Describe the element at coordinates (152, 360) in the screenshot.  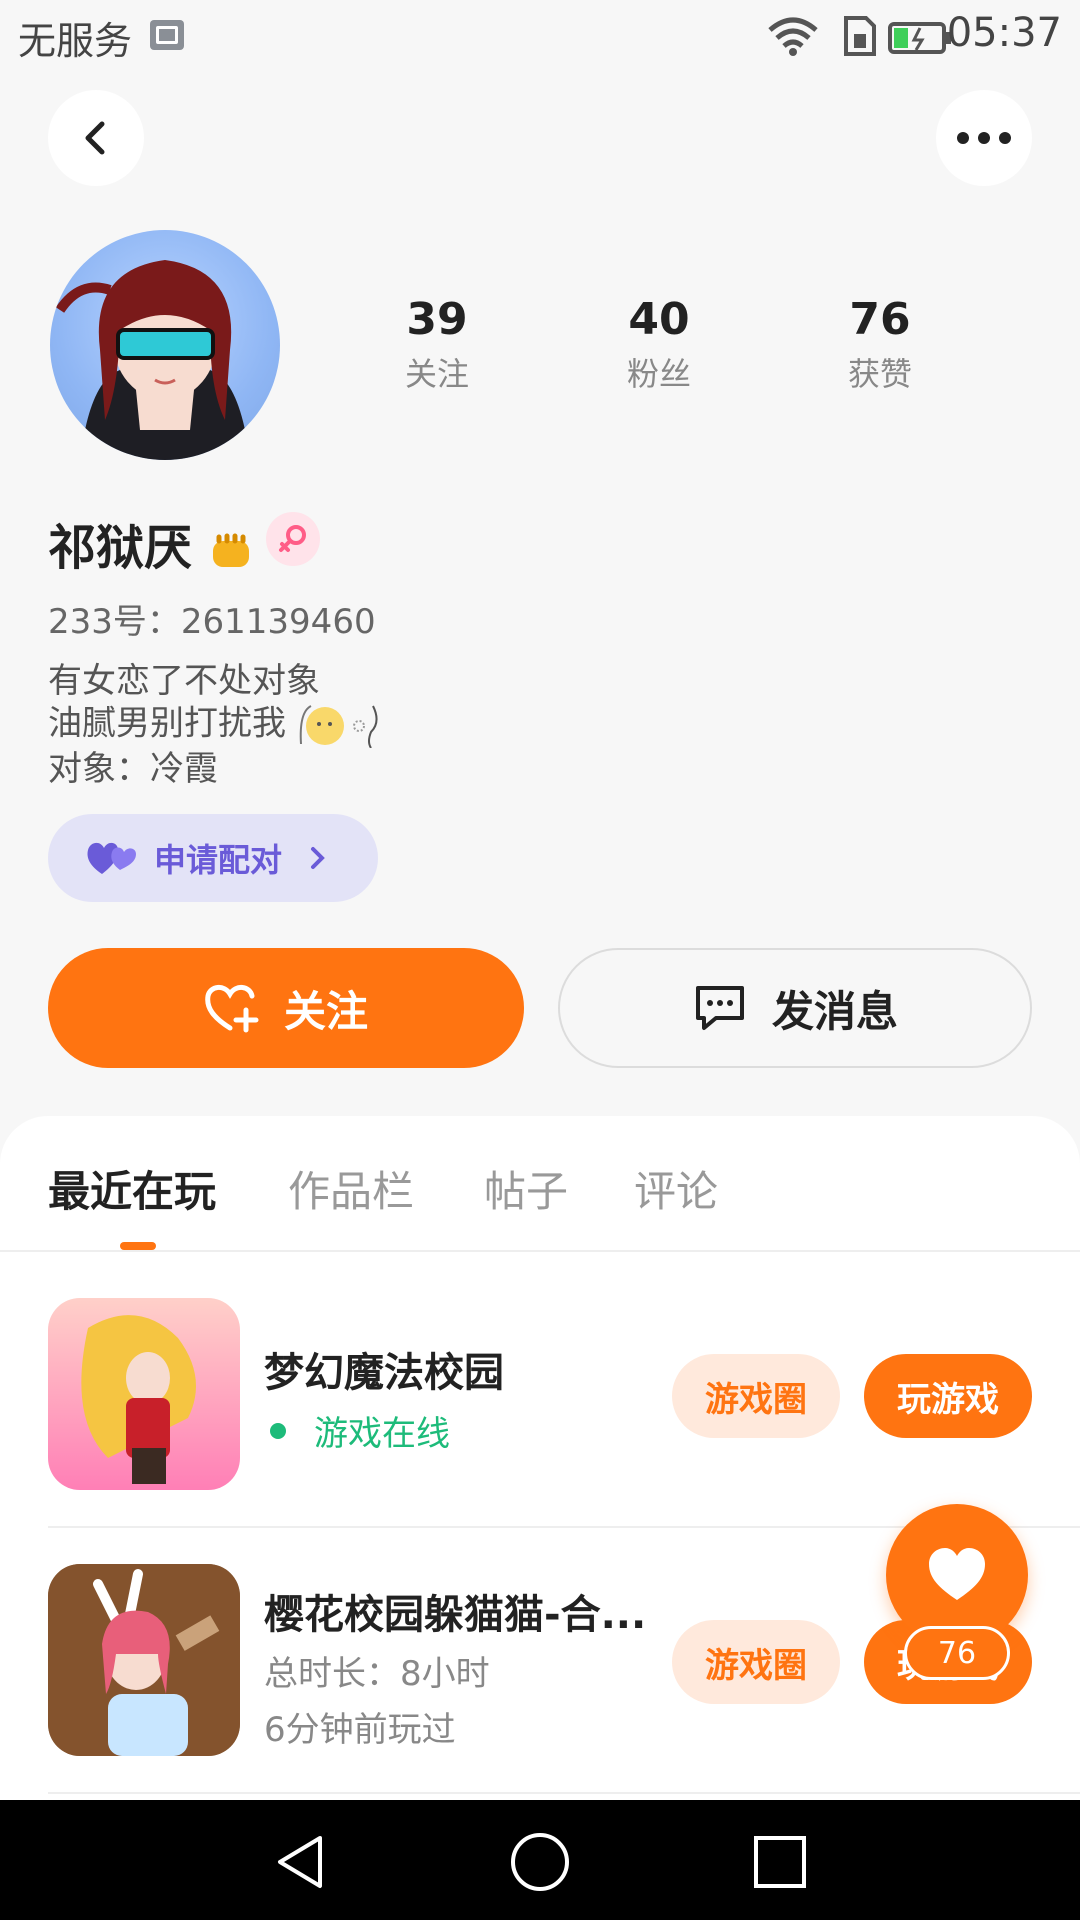
I see `avatar-illustration` at that location.